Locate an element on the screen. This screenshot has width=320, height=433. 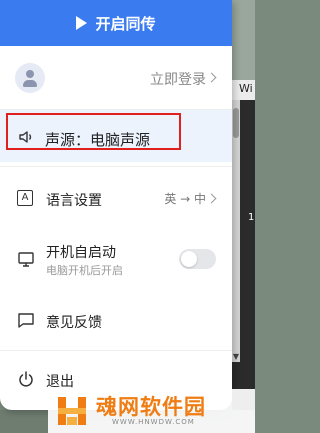
highlight-box is located at coordinates (93, 131).